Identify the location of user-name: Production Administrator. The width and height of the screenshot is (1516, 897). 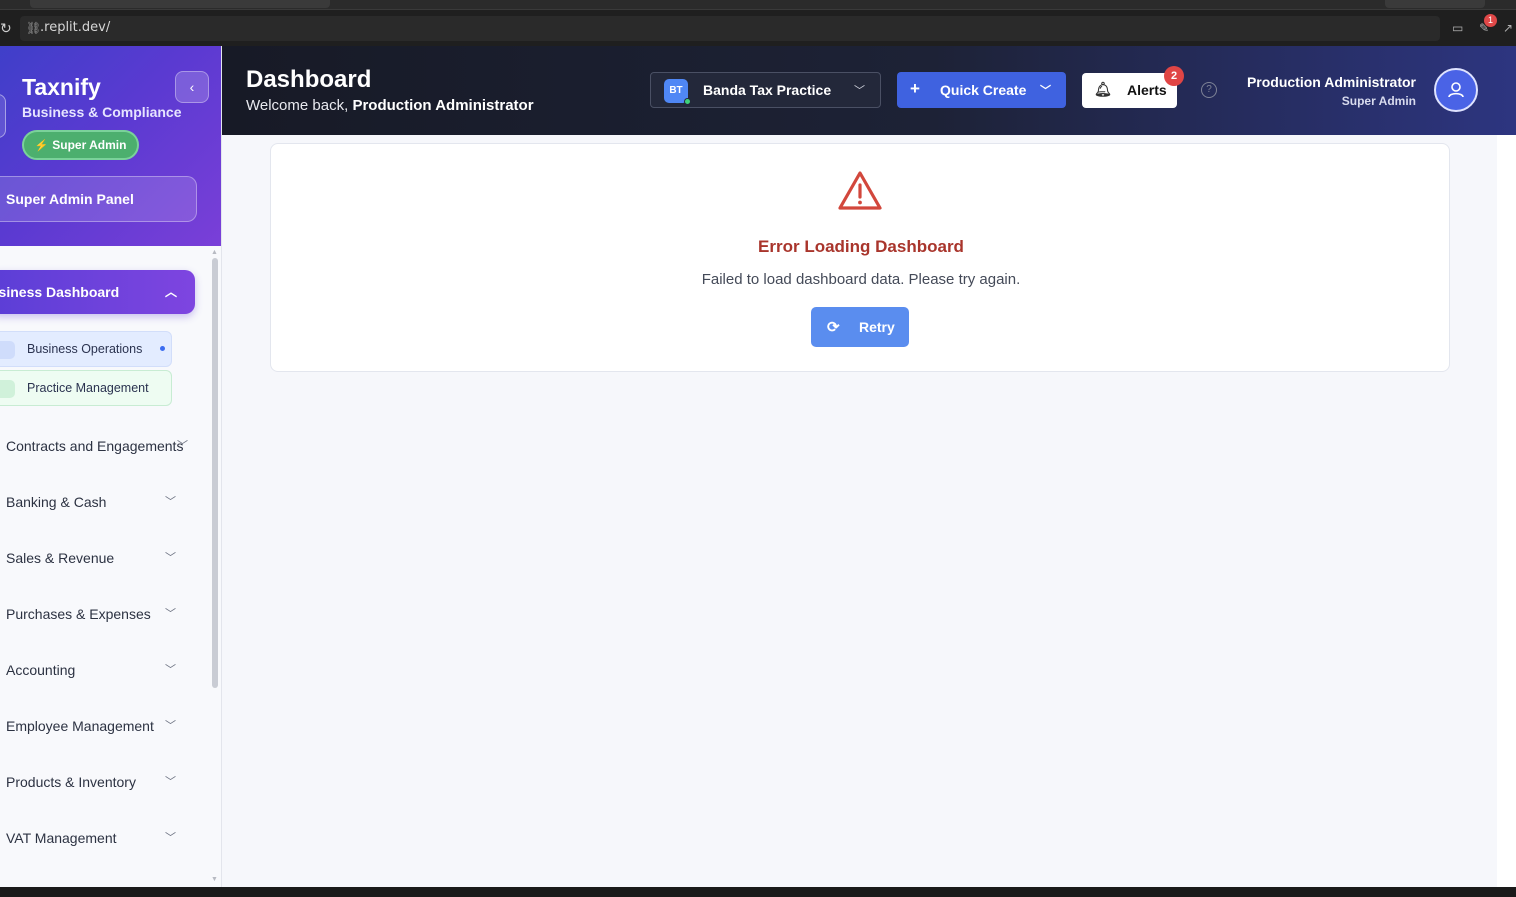
(1331, 82).